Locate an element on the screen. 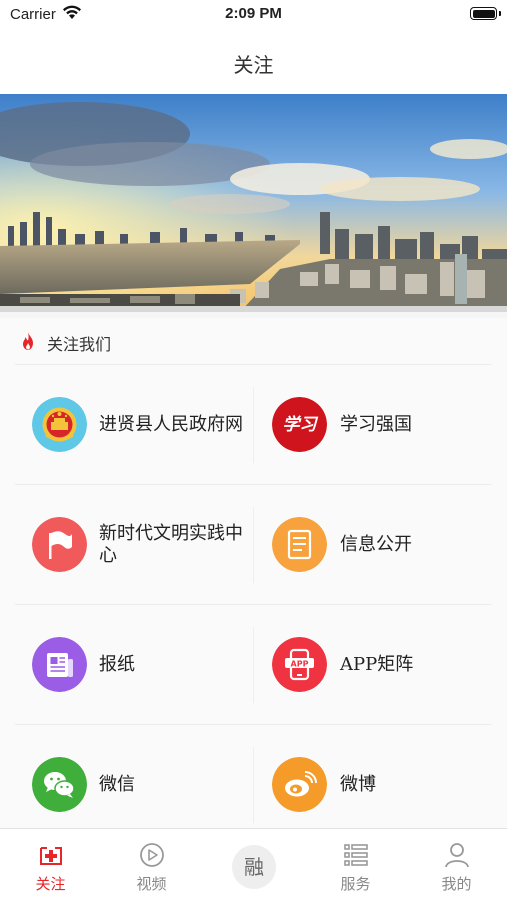 Image resolution: width=507 pixels, height=900 pixels. grid-item-newspaper: 报纸 is located at coordinates (126, 665).